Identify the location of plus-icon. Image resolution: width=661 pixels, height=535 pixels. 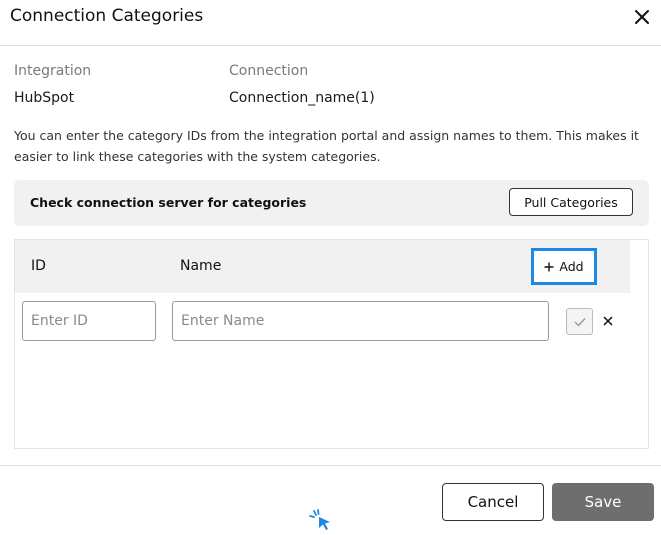
(549, 266).